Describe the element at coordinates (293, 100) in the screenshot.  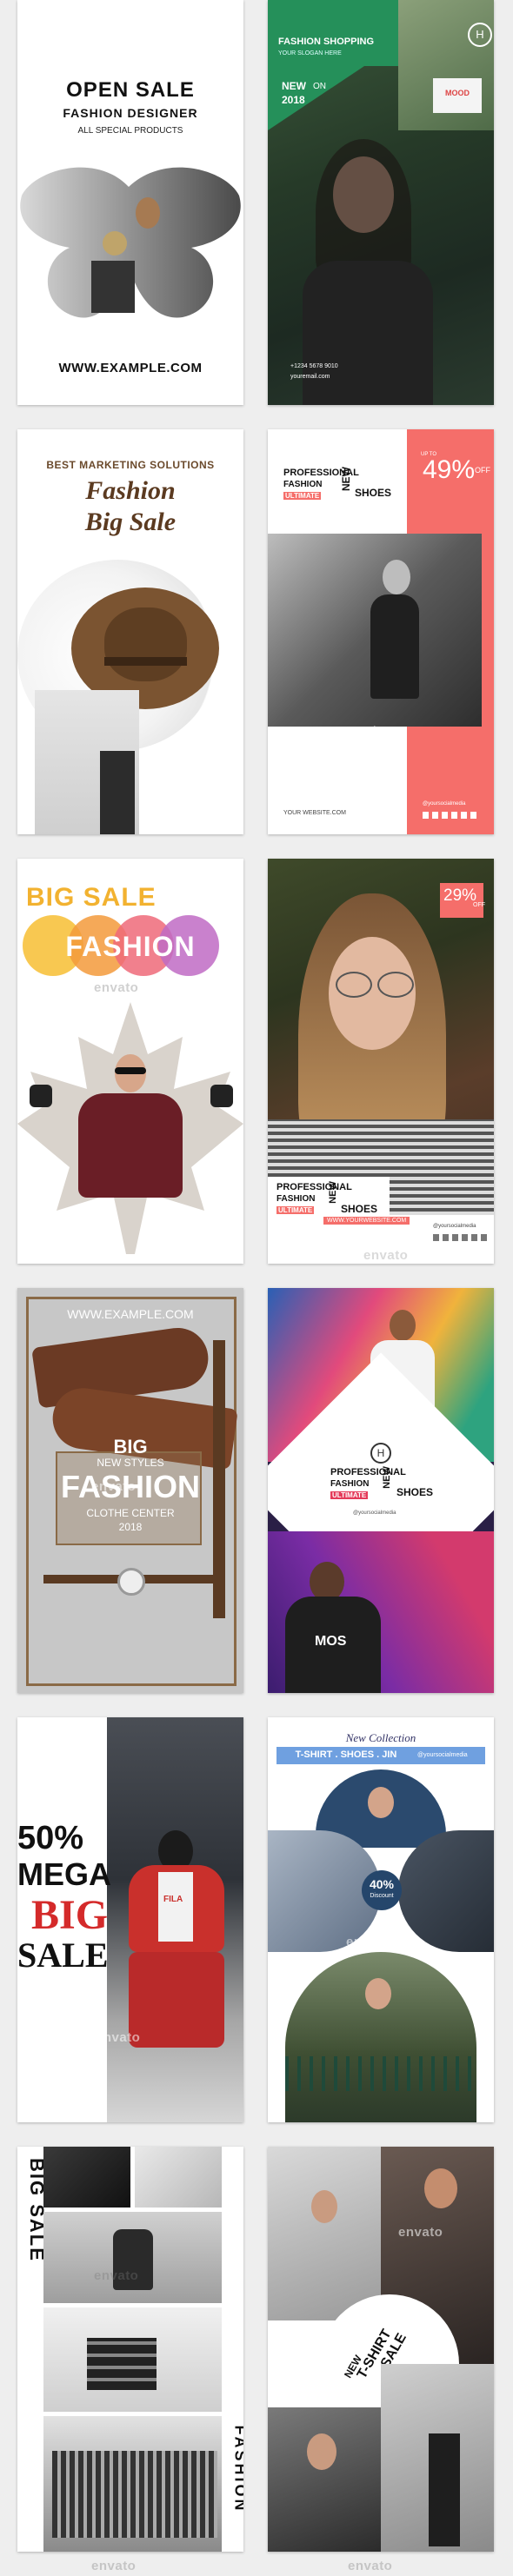
I see `year-label: 2018` at that location.